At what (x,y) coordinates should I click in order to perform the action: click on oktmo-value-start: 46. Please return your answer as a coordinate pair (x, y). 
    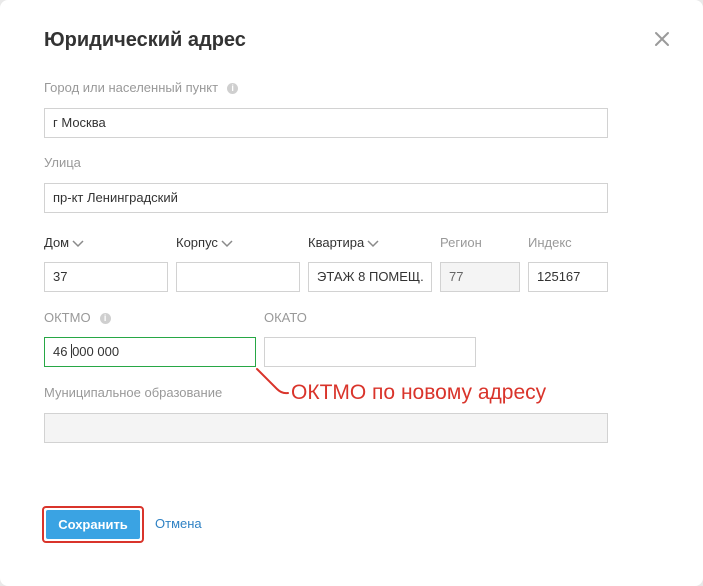
    Looking at the image, I should click on (62, 351).